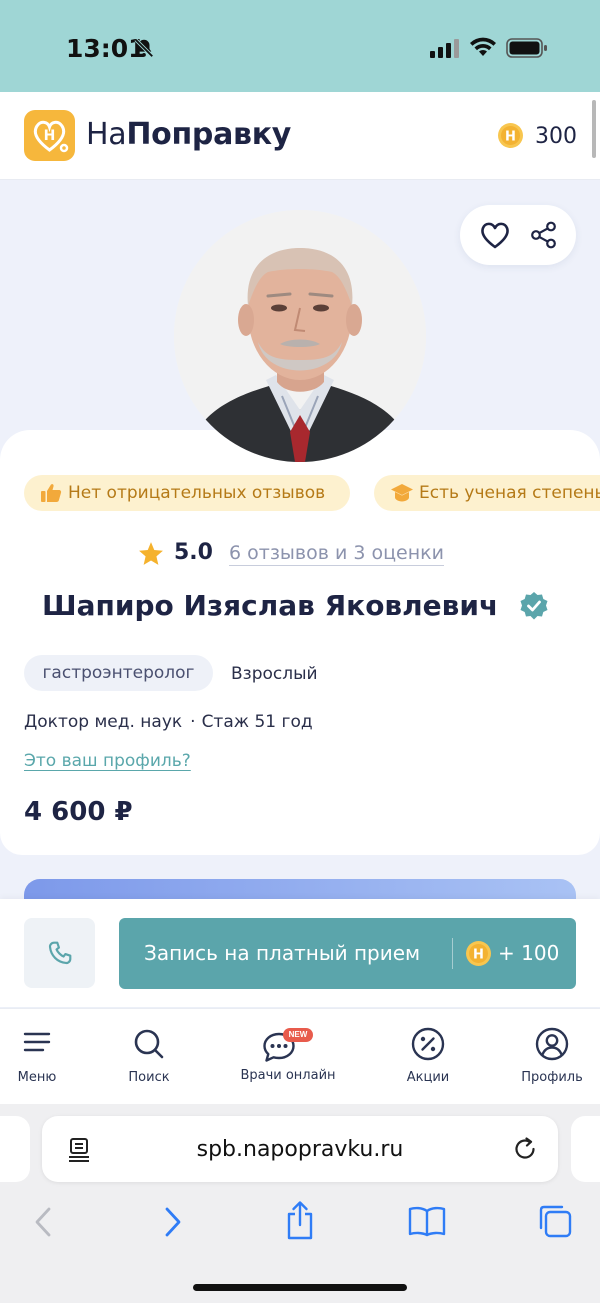 The image size is (600, 1303). What do you see at coordinates (594, 129) in the screenshot?
I see `scrollbar` at bounding box center [594, 129].